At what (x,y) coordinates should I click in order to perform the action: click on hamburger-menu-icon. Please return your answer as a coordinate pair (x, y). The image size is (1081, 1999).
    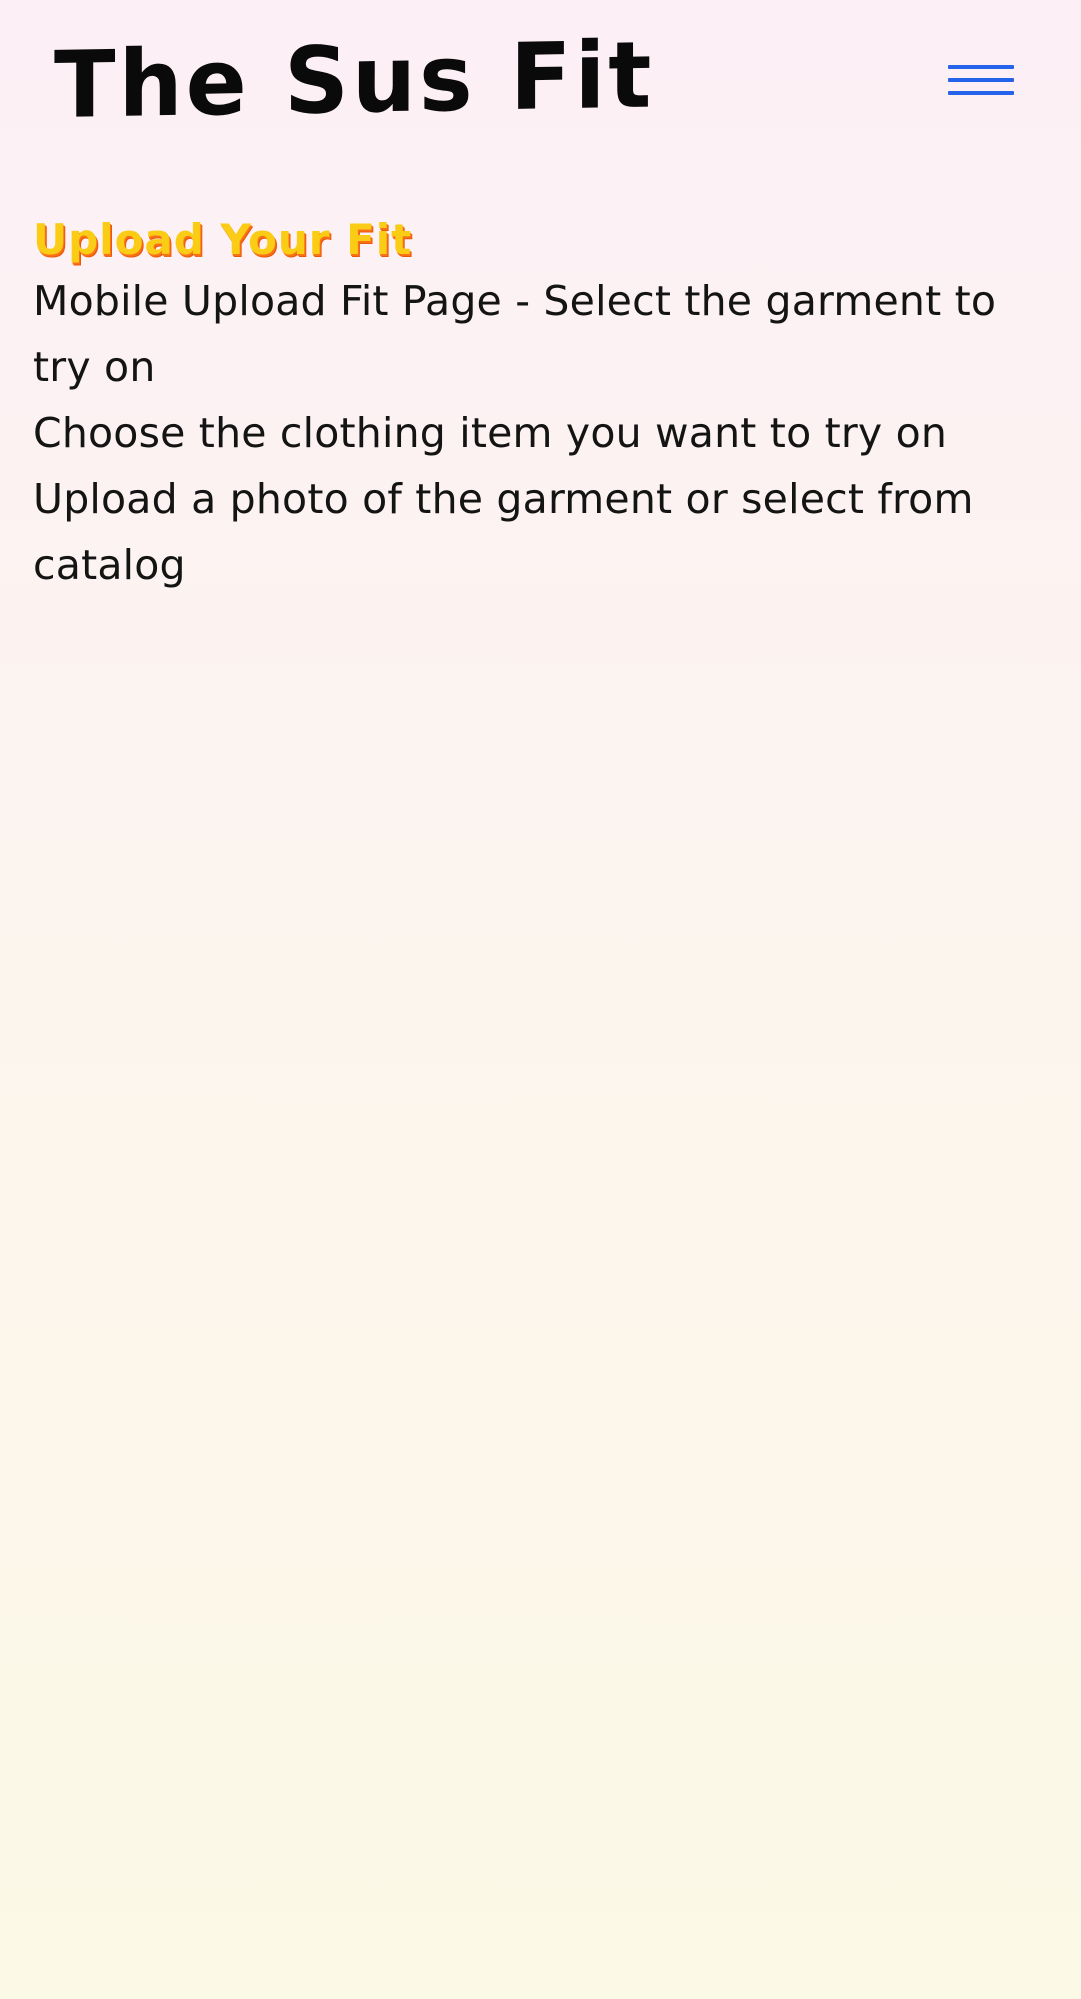
    Looking at the image, I should click on (979, 86).